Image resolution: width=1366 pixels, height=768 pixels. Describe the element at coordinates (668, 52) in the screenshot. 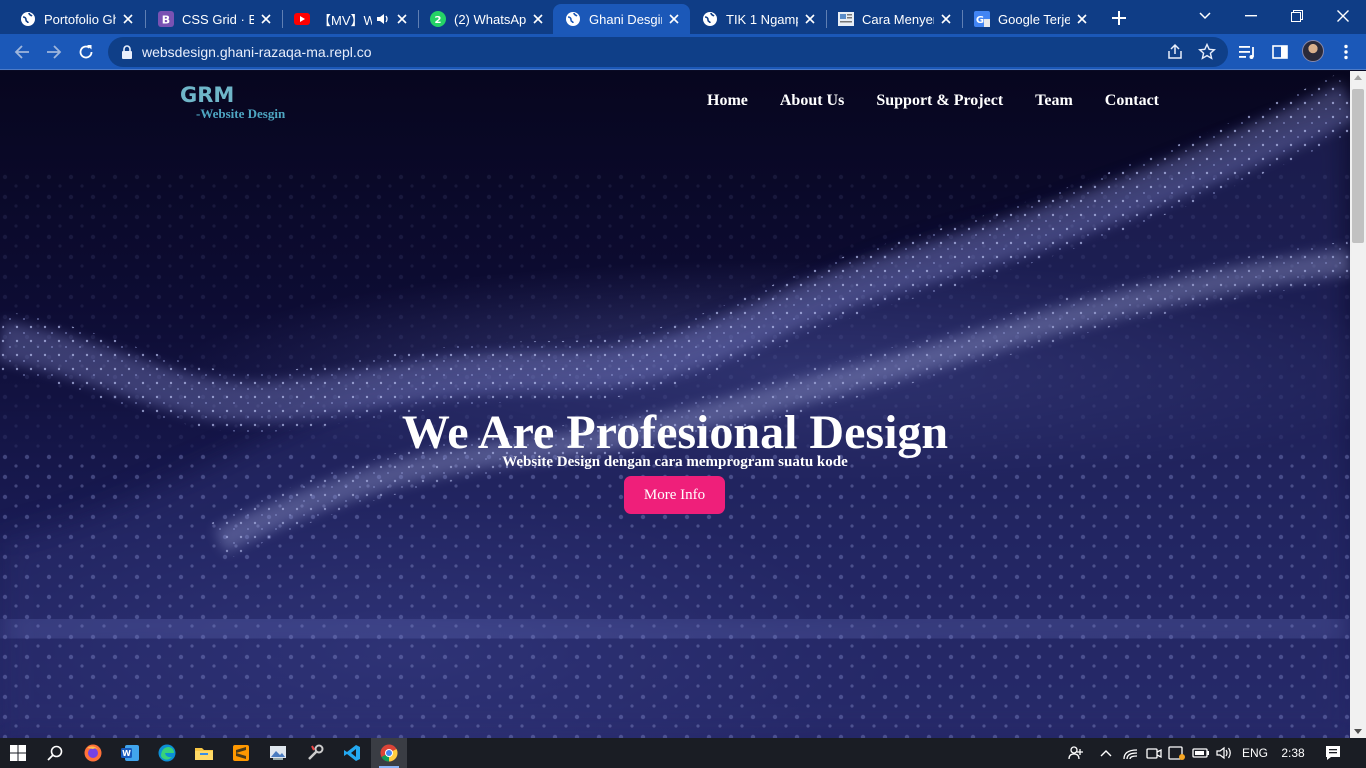

I see `address-bar: websdesign.ghani-razaqa-ma.repl.co` at that location.